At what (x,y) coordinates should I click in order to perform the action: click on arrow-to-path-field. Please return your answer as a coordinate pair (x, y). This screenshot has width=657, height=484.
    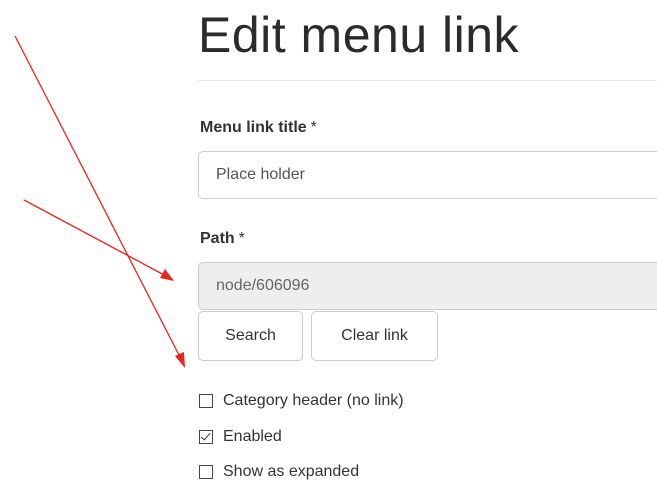
    Looking at the image, I should click on (98, 240).